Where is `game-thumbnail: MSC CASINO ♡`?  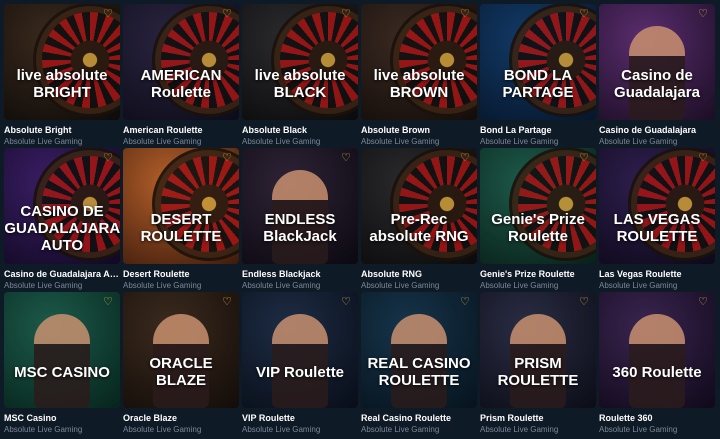
game-thumbnail: MSC CASINO ♡ is located at coordinates (62, 350).